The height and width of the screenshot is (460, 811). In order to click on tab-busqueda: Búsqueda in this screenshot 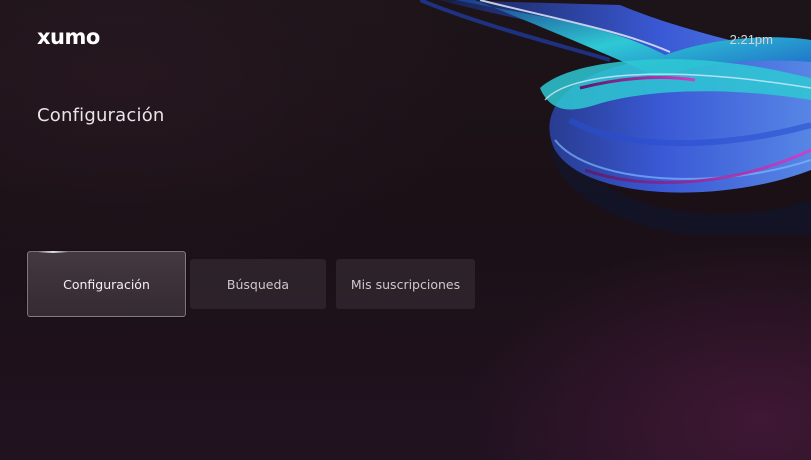, I will do `click(258, 284)`.